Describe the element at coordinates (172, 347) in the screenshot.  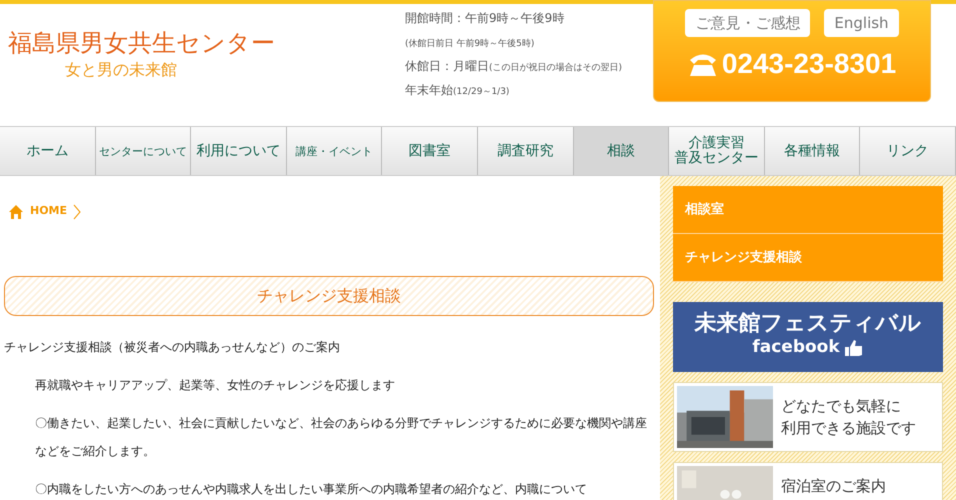
I see `body-paragraph: チャレンジ支援相談（被災者への内職あっせんなど）のご案内` at that location.